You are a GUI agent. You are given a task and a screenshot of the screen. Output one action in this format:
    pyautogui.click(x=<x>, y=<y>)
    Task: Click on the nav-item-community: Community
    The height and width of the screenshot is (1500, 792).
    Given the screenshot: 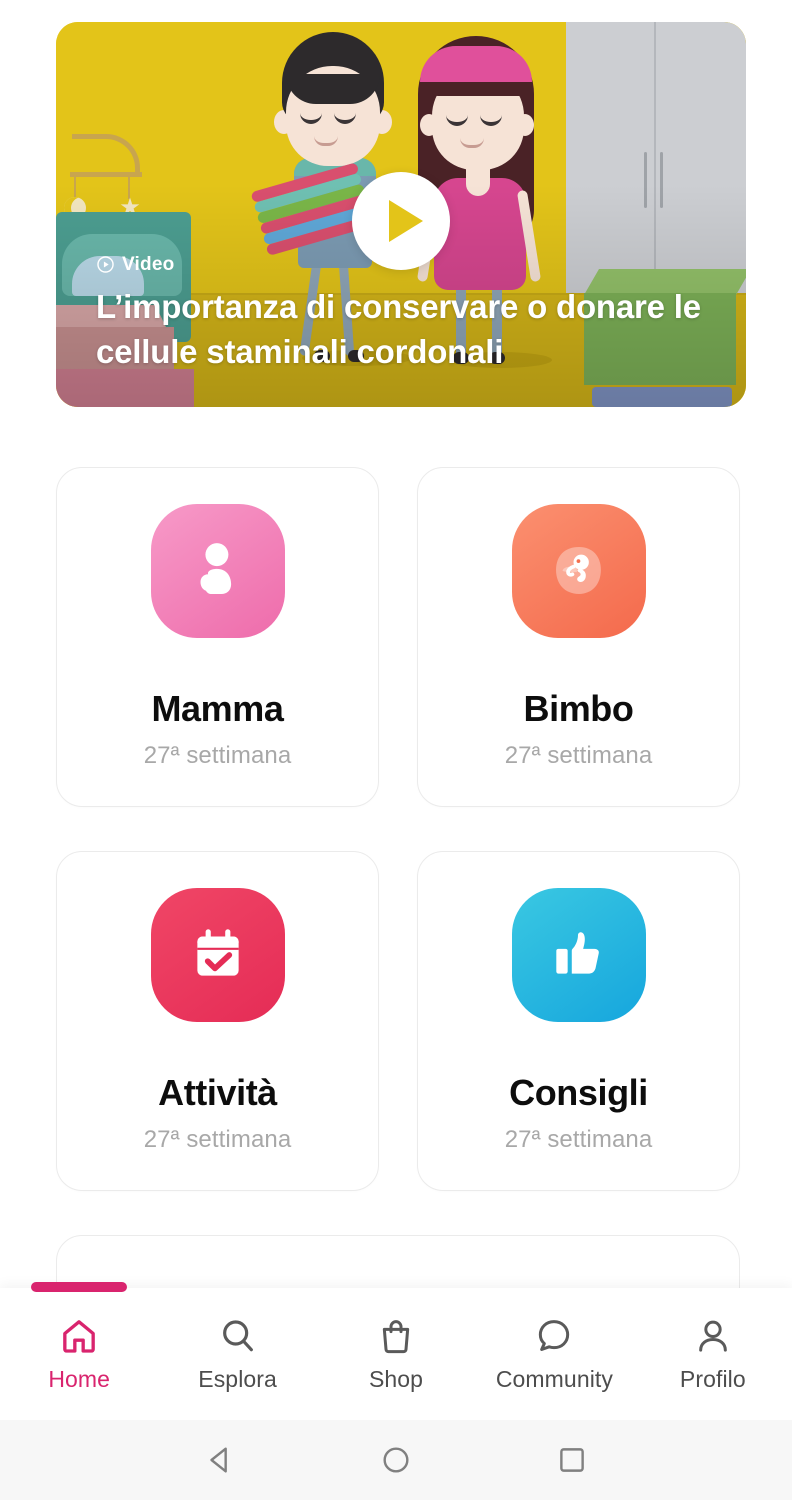 What is the action you would take?
    pyautogui.click(x=554, y=1354)
    